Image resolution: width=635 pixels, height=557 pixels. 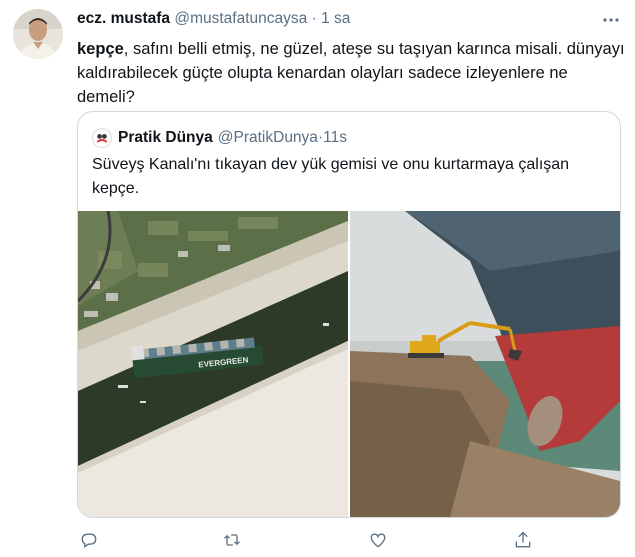 I want to click on retweet-icon, so click(x=232, y=540).